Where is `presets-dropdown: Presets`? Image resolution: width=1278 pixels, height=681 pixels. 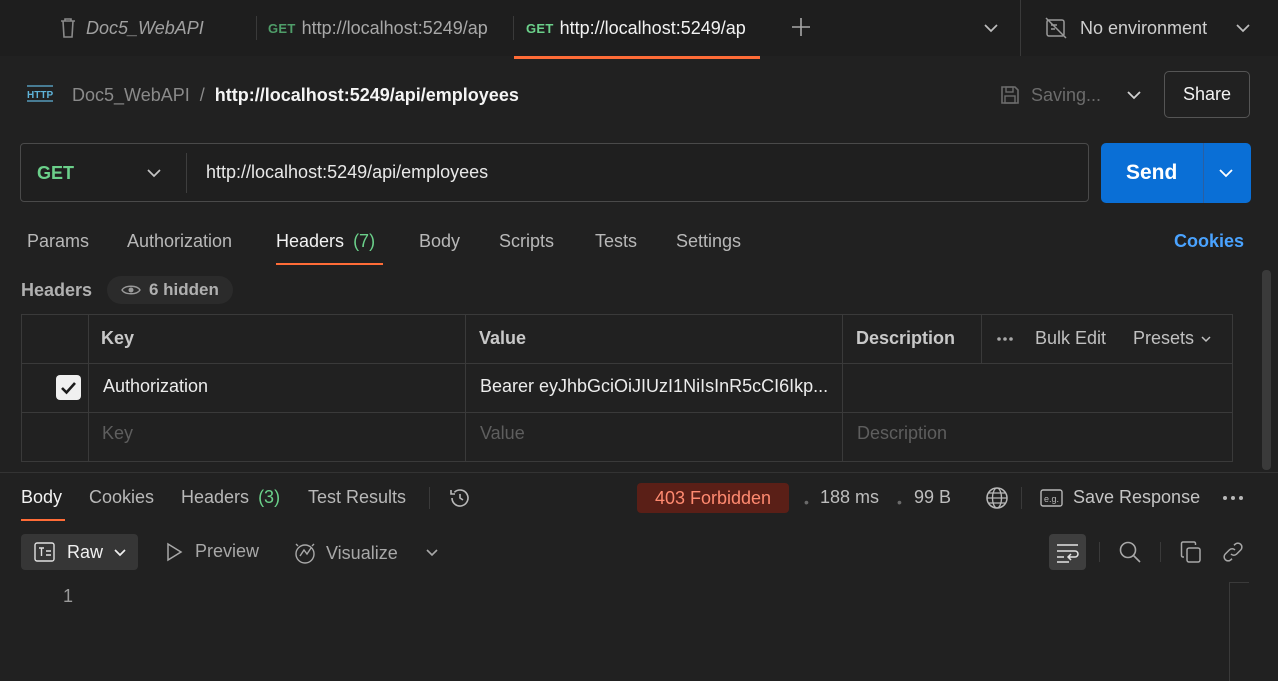 presets-dropdown: Presets is located at coordinates (1172, 338).